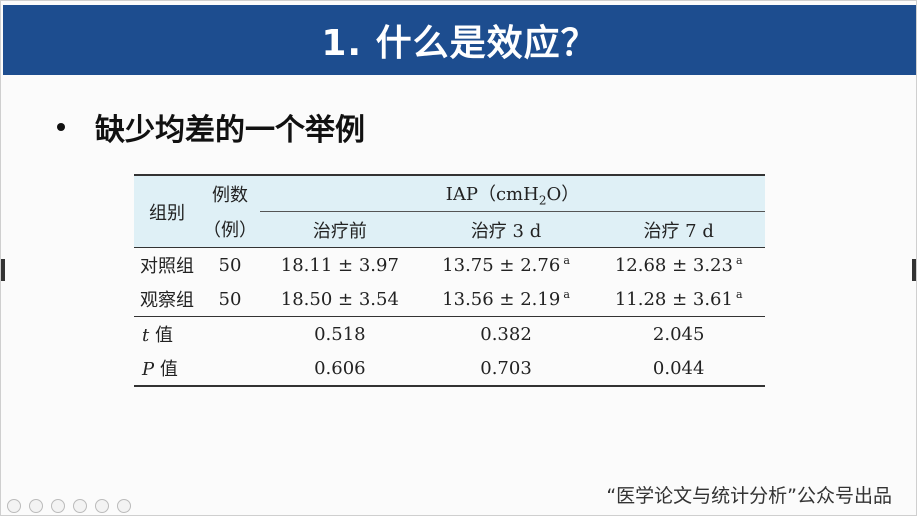 The image size is (917, 516). What do you see at coordinates (678, 229) in the screenshot?
I see `header-day7: 治疗 7 d` at bounding box center [678, 229].